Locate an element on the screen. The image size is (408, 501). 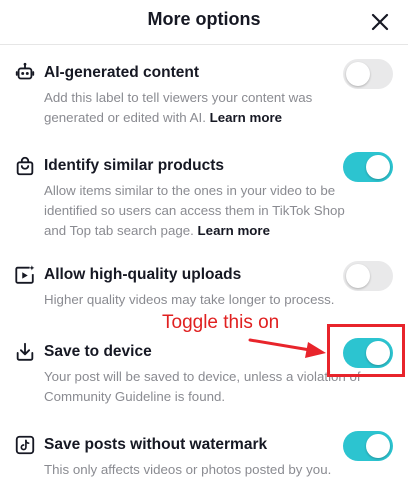
hd-video-icon is located at coordinates (25, 274).